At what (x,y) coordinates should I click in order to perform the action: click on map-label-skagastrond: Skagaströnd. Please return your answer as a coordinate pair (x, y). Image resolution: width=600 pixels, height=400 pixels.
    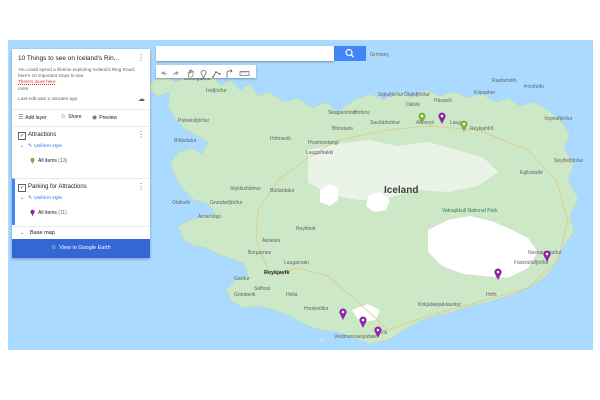
    Looking at the image, I should click on (342, 113).